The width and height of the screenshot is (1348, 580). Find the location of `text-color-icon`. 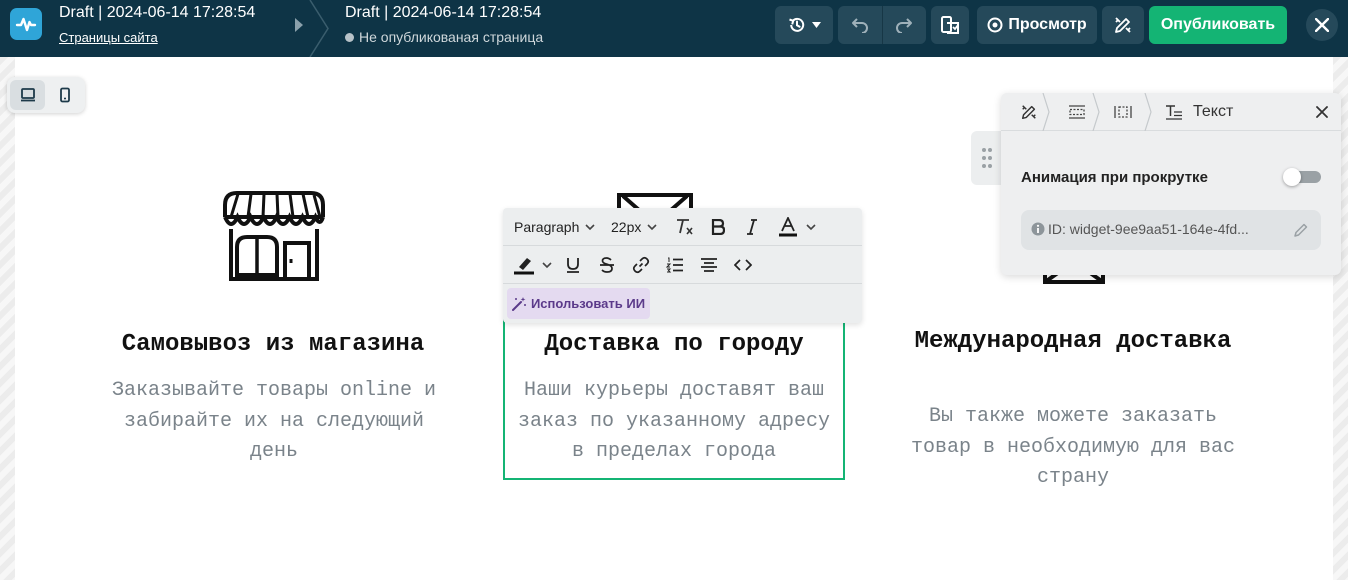

text-color-icon is located at coordinates (788, 227).